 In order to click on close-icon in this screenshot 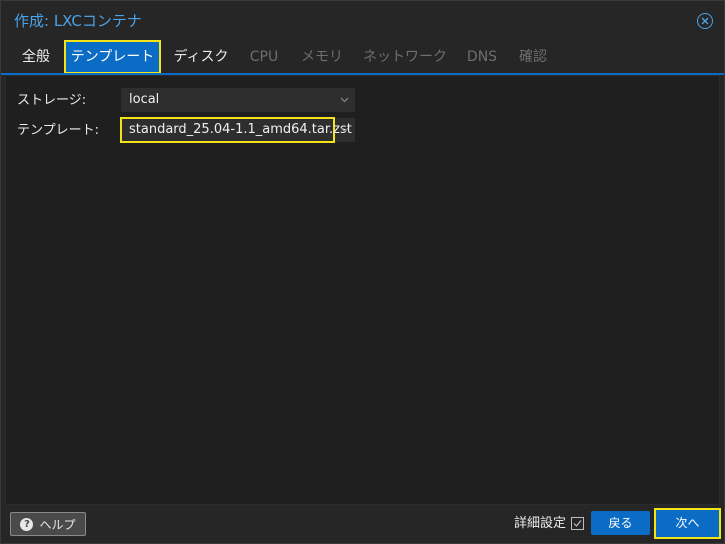, I will do `click(705, 21)`.